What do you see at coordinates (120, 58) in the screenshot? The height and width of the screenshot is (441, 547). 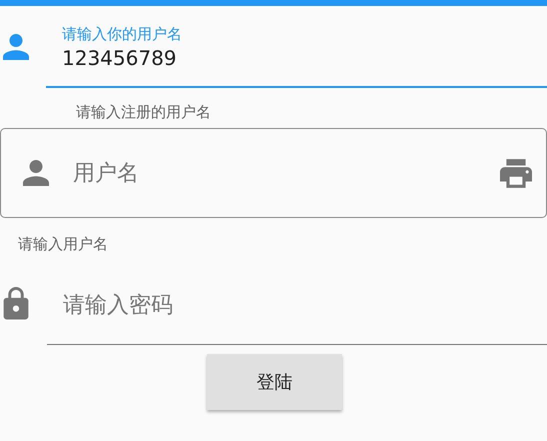 I see `field-value: 123456789` at bounding box center [120, 58].